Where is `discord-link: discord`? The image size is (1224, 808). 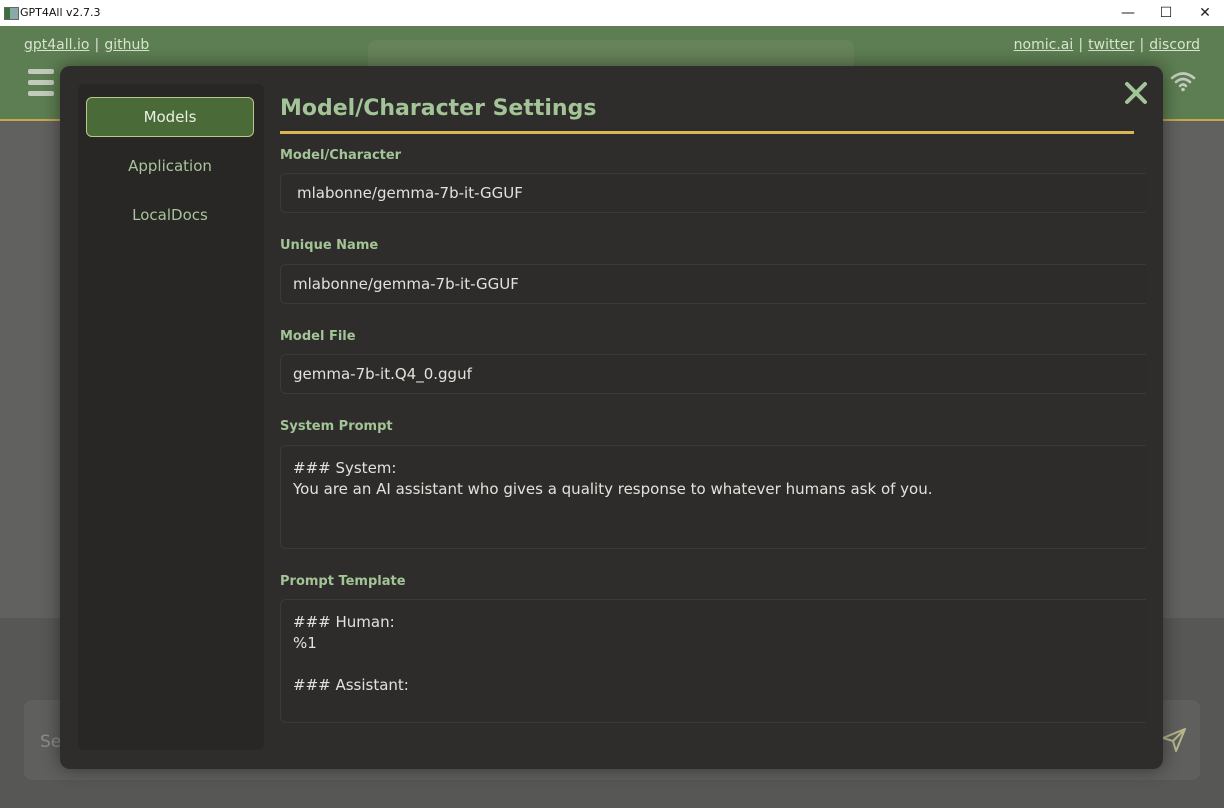 discord-link: discord is located at coordinates (1174, 45).